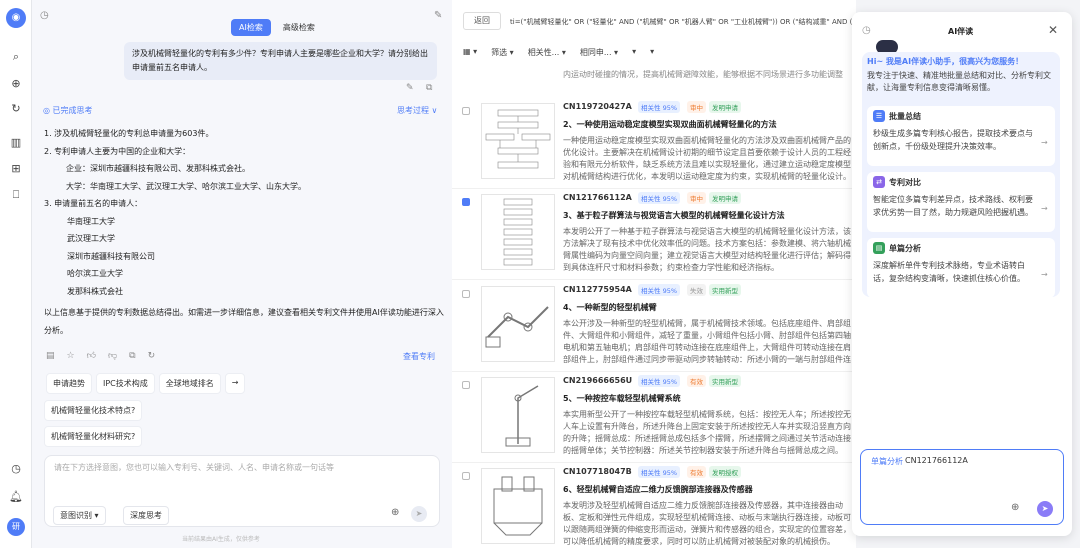 This screenshot has height=548, width=1080. Describe the element at coordinates (16, 143) in the screenshot. I see `document-icon: ▥` at that location.